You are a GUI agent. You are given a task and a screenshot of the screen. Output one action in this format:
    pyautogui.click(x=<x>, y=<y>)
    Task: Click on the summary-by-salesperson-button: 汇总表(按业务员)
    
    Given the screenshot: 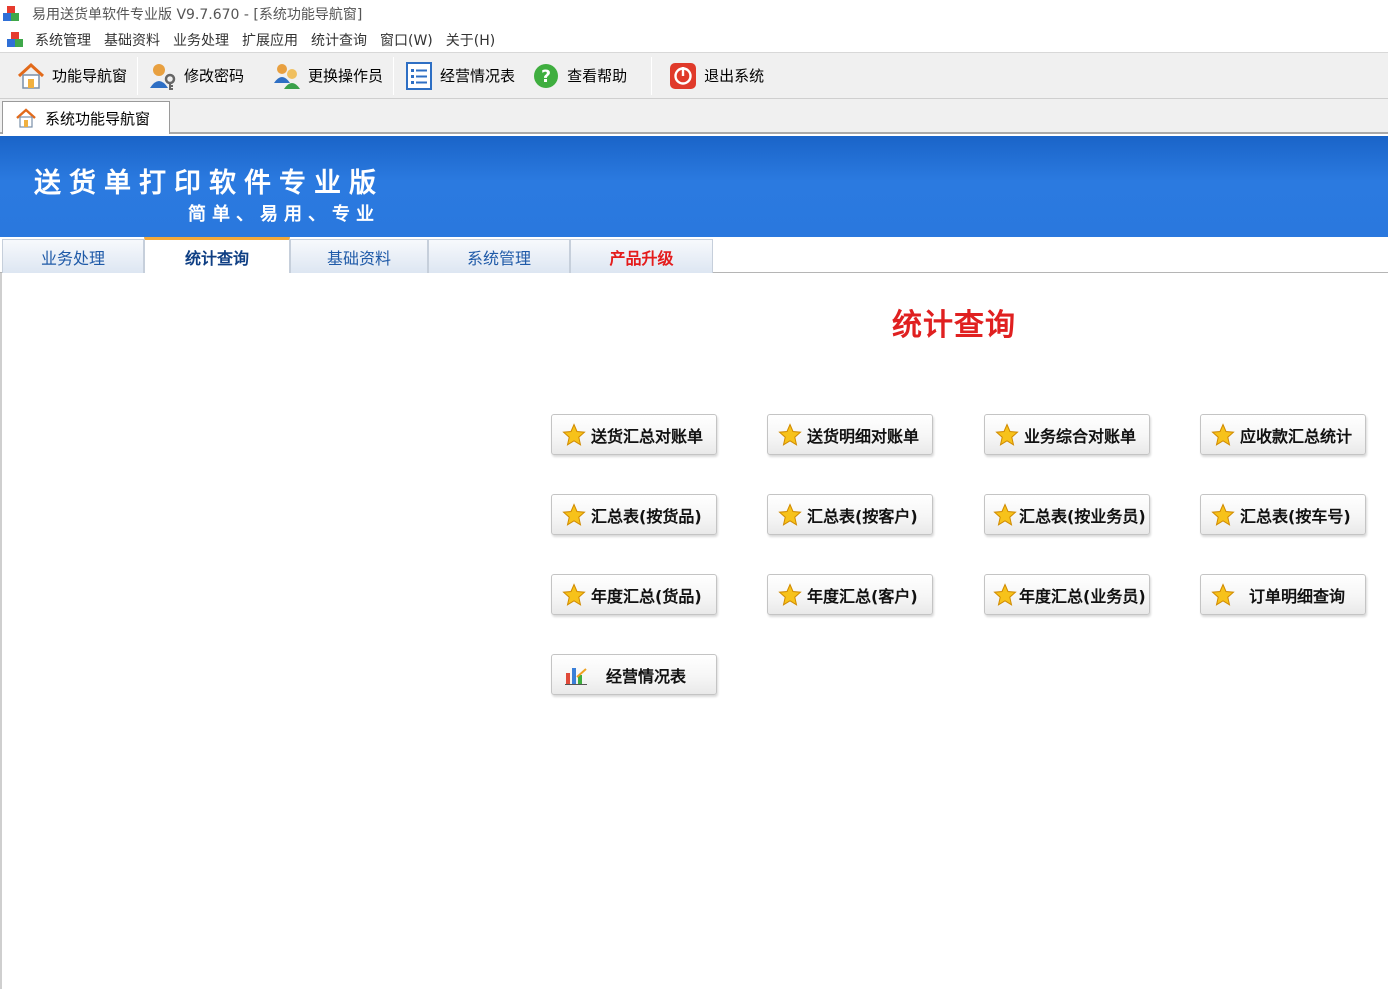 What is the action you would take?
    pyautogui.click(x=1067, y=514)
    